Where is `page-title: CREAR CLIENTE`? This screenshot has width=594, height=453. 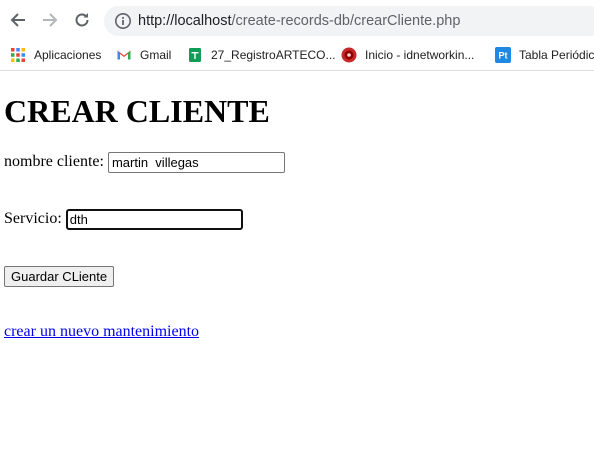 page-title: CREAR CLIENTE is located at coordinates (137, 111).